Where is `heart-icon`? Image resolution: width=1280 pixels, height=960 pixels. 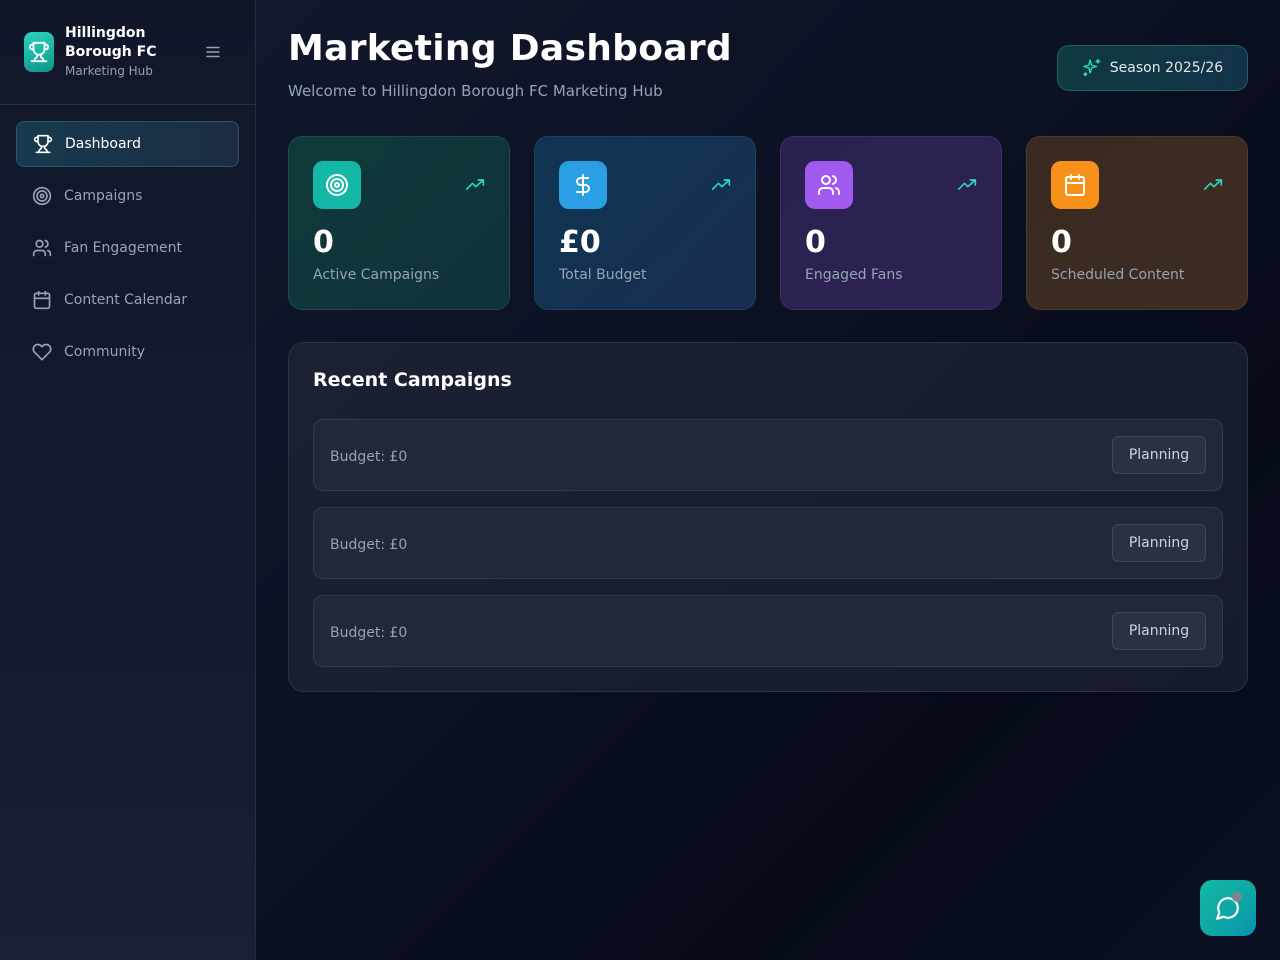
heart-icon is located at coordinates (42, 352).